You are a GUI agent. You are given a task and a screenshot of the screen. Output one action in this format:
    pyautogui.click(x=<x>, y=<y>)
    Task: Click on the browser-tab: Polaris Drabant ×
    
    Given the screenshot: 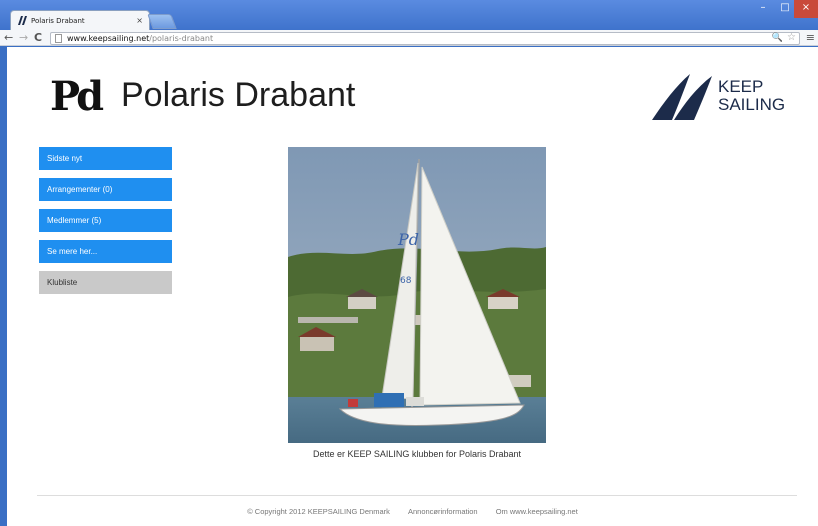 What is the action you would take?
    pyautogui.click(x=80, y=20)
    